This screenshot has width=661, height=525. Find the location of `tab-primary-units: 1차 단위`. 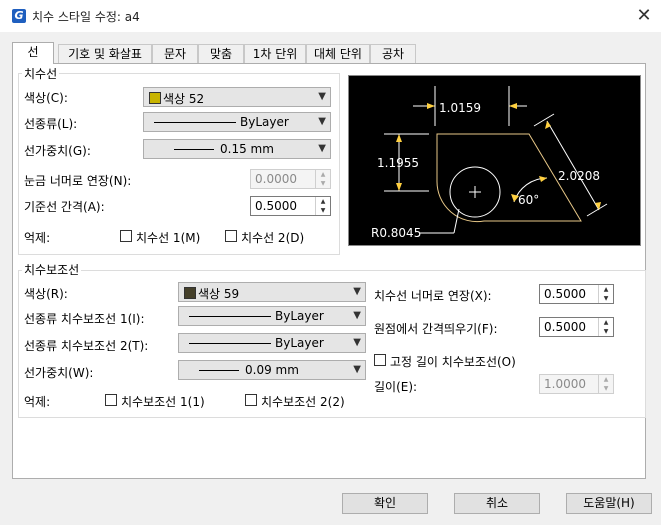

tab-primary-units: 1차 단위 is located at coordinates (275, 54).